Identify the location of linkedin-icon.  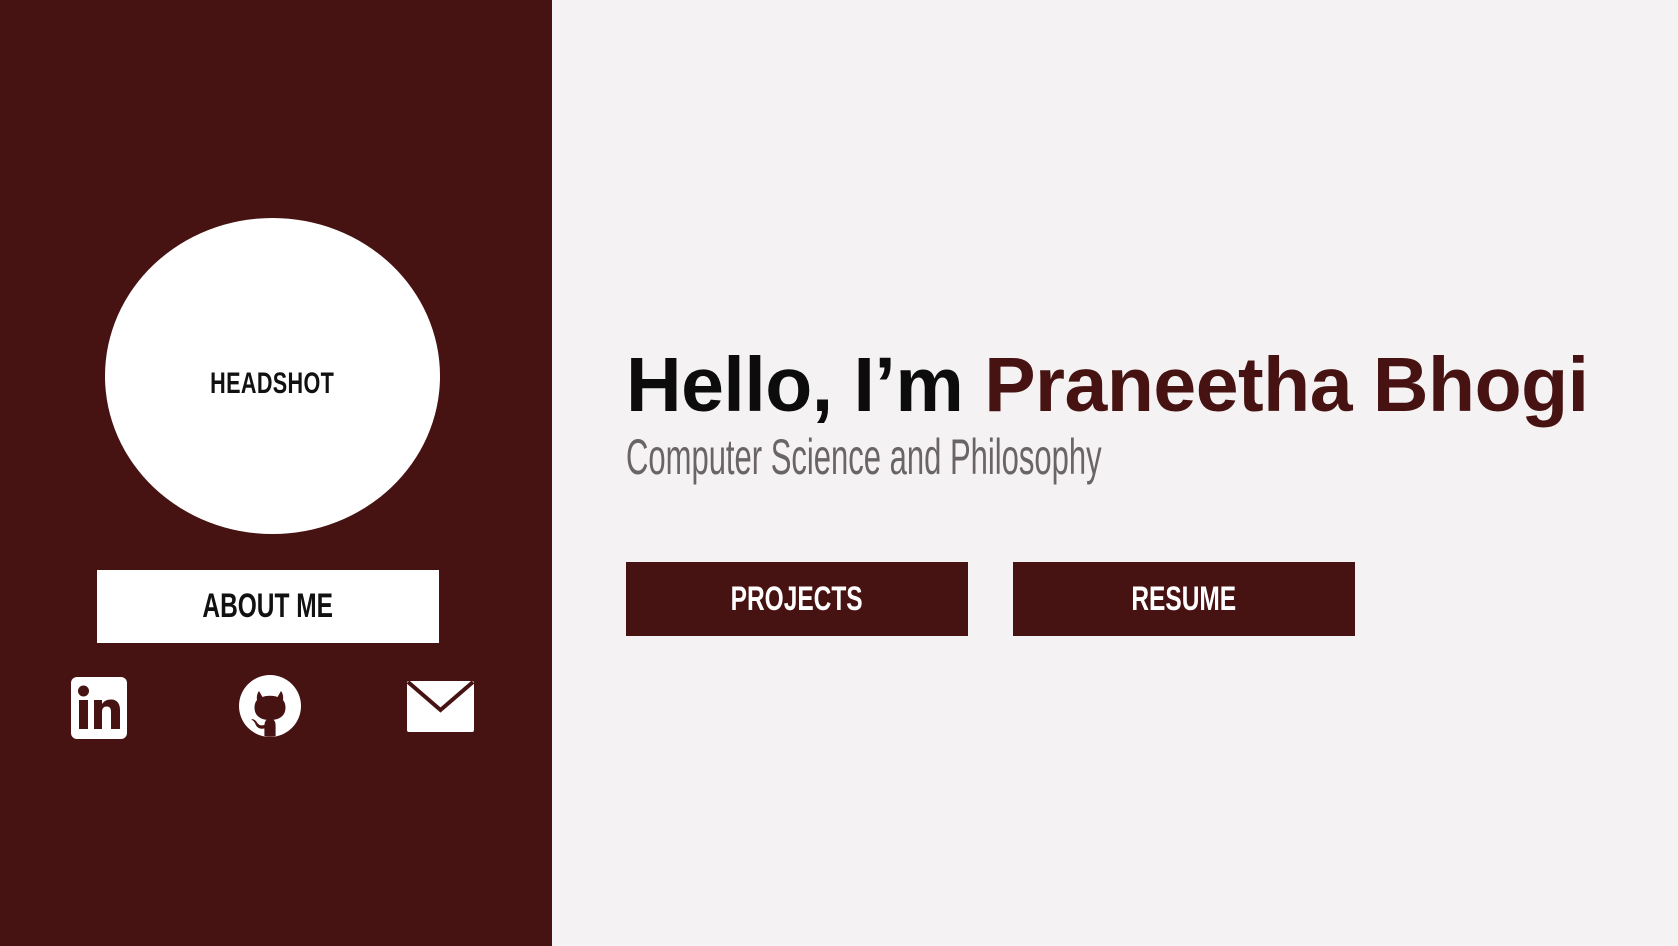
(99, 708).